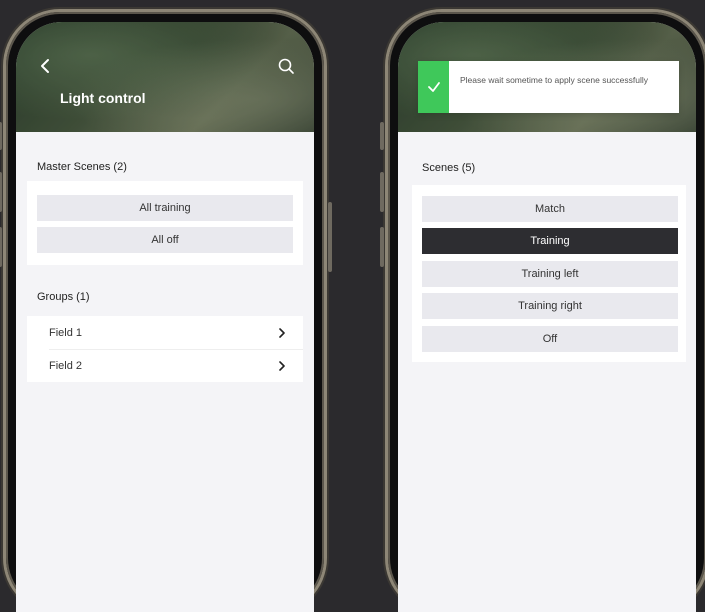 The height and width of the screenshot is (612, 705). Describe the element at coordinates (63, 297) in the screenshot. I see `groups-heading: Groups (1)` at that location.